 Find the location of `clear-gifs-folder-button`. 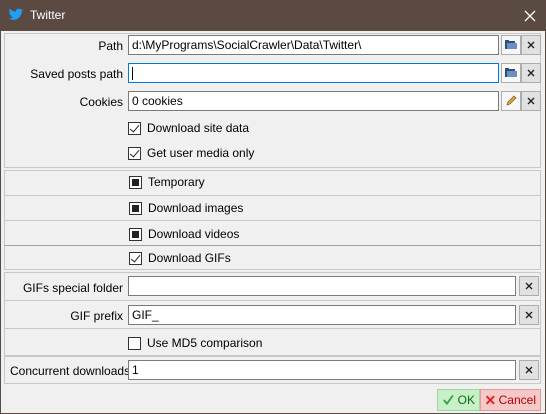

clear-gifs-folder-button is located at coordinates (529, 286).